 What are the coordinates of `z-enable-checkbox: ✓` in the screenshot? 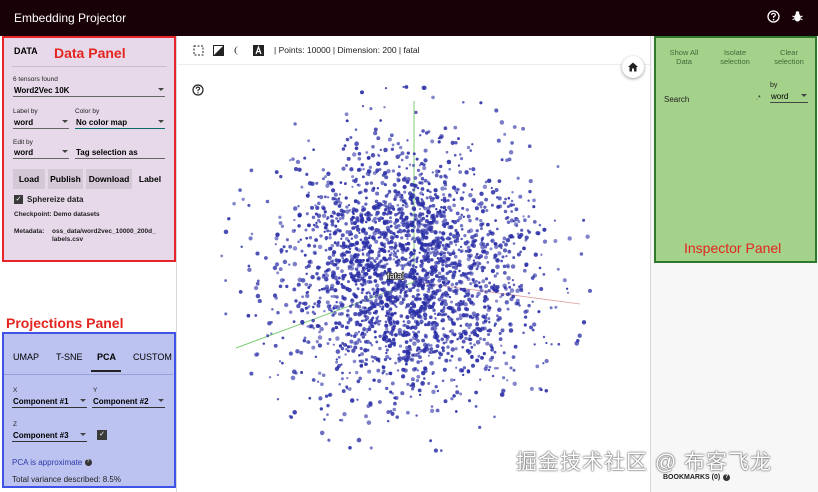 It's located at (102, 435).